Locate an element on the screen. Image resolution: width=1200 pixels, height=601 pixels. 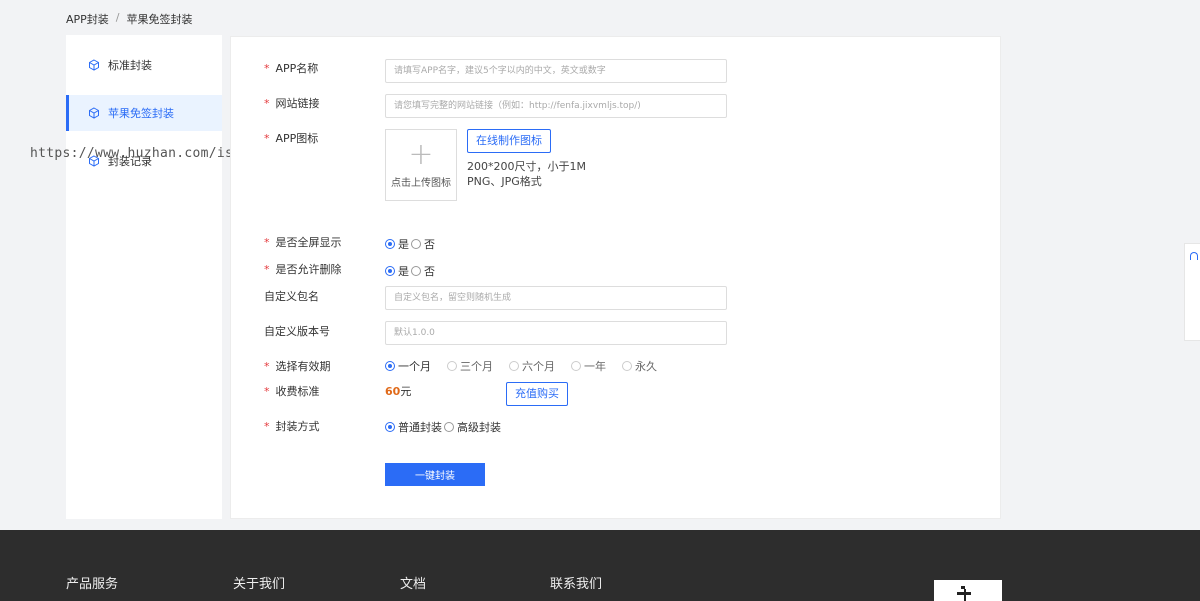
version-input is located at coordinates (556, 333).